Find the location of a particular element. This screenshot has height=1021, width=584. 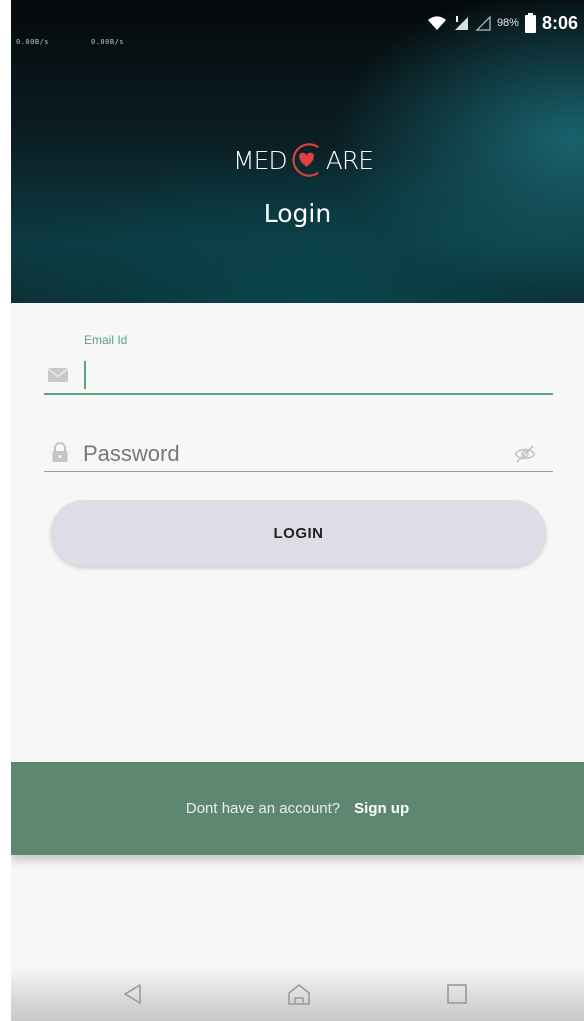

login-button: LOGIN is located at coordinates (298, 533).